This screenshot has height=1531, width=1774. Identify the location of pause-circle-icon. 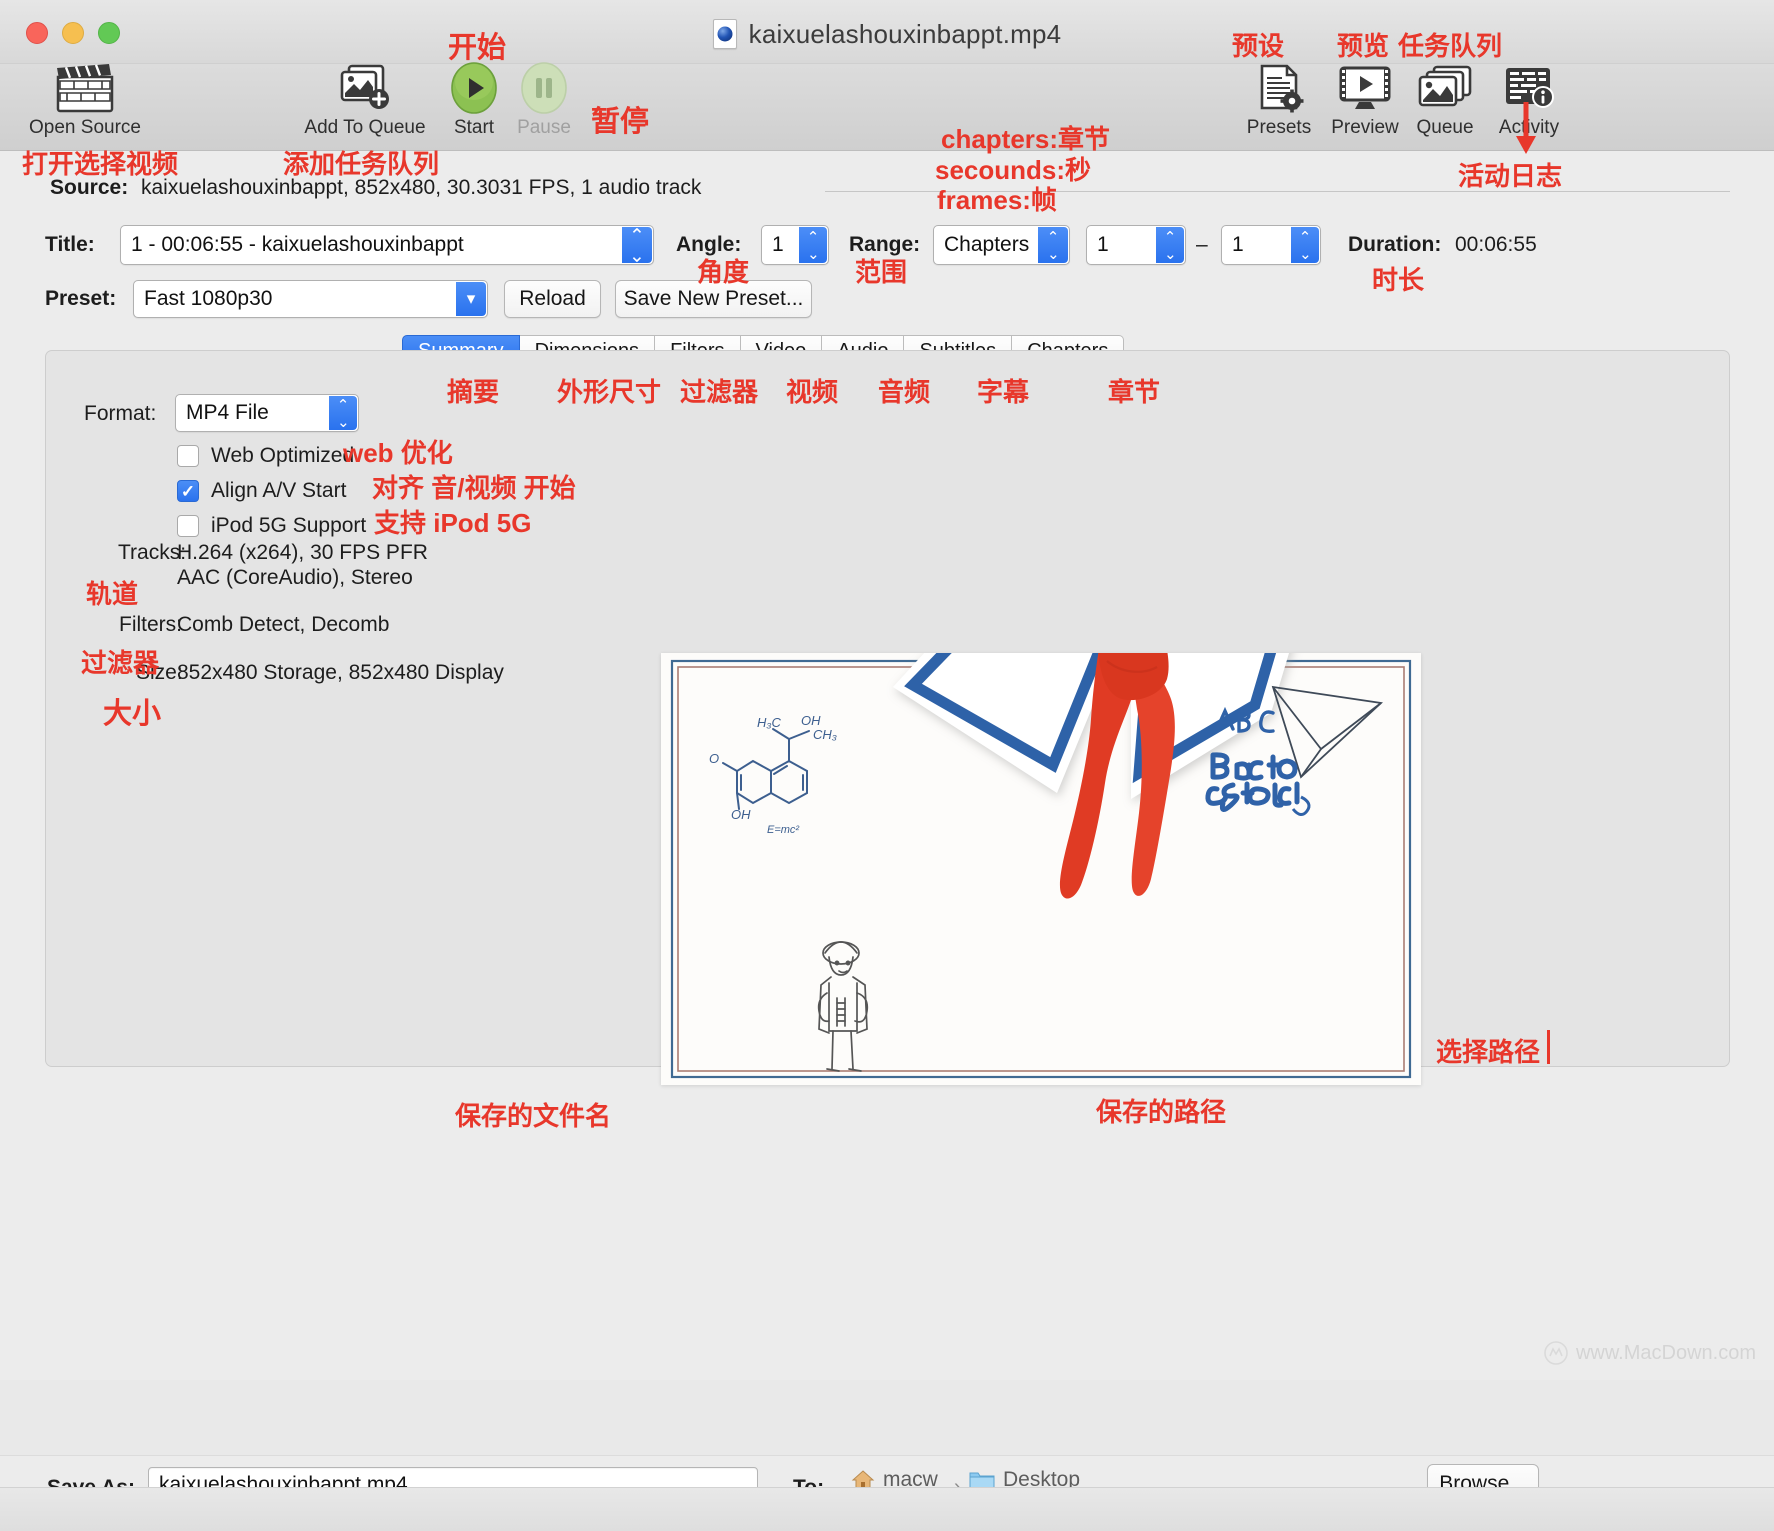
(544, 88).